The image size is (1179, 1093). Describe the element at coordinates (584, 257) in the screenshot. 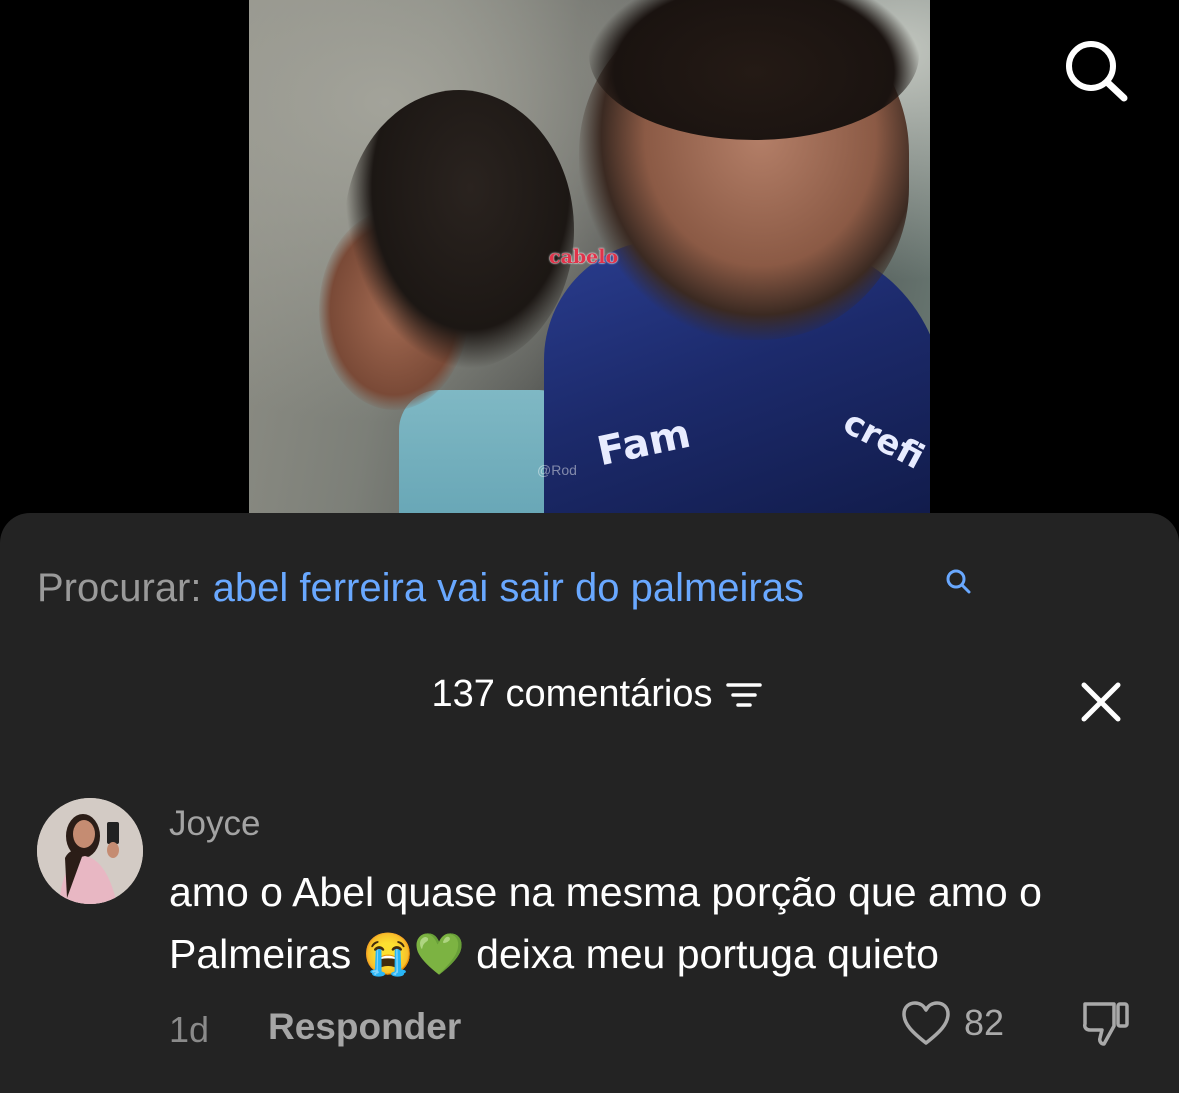

I see `video-caption: cabelo` at that location.